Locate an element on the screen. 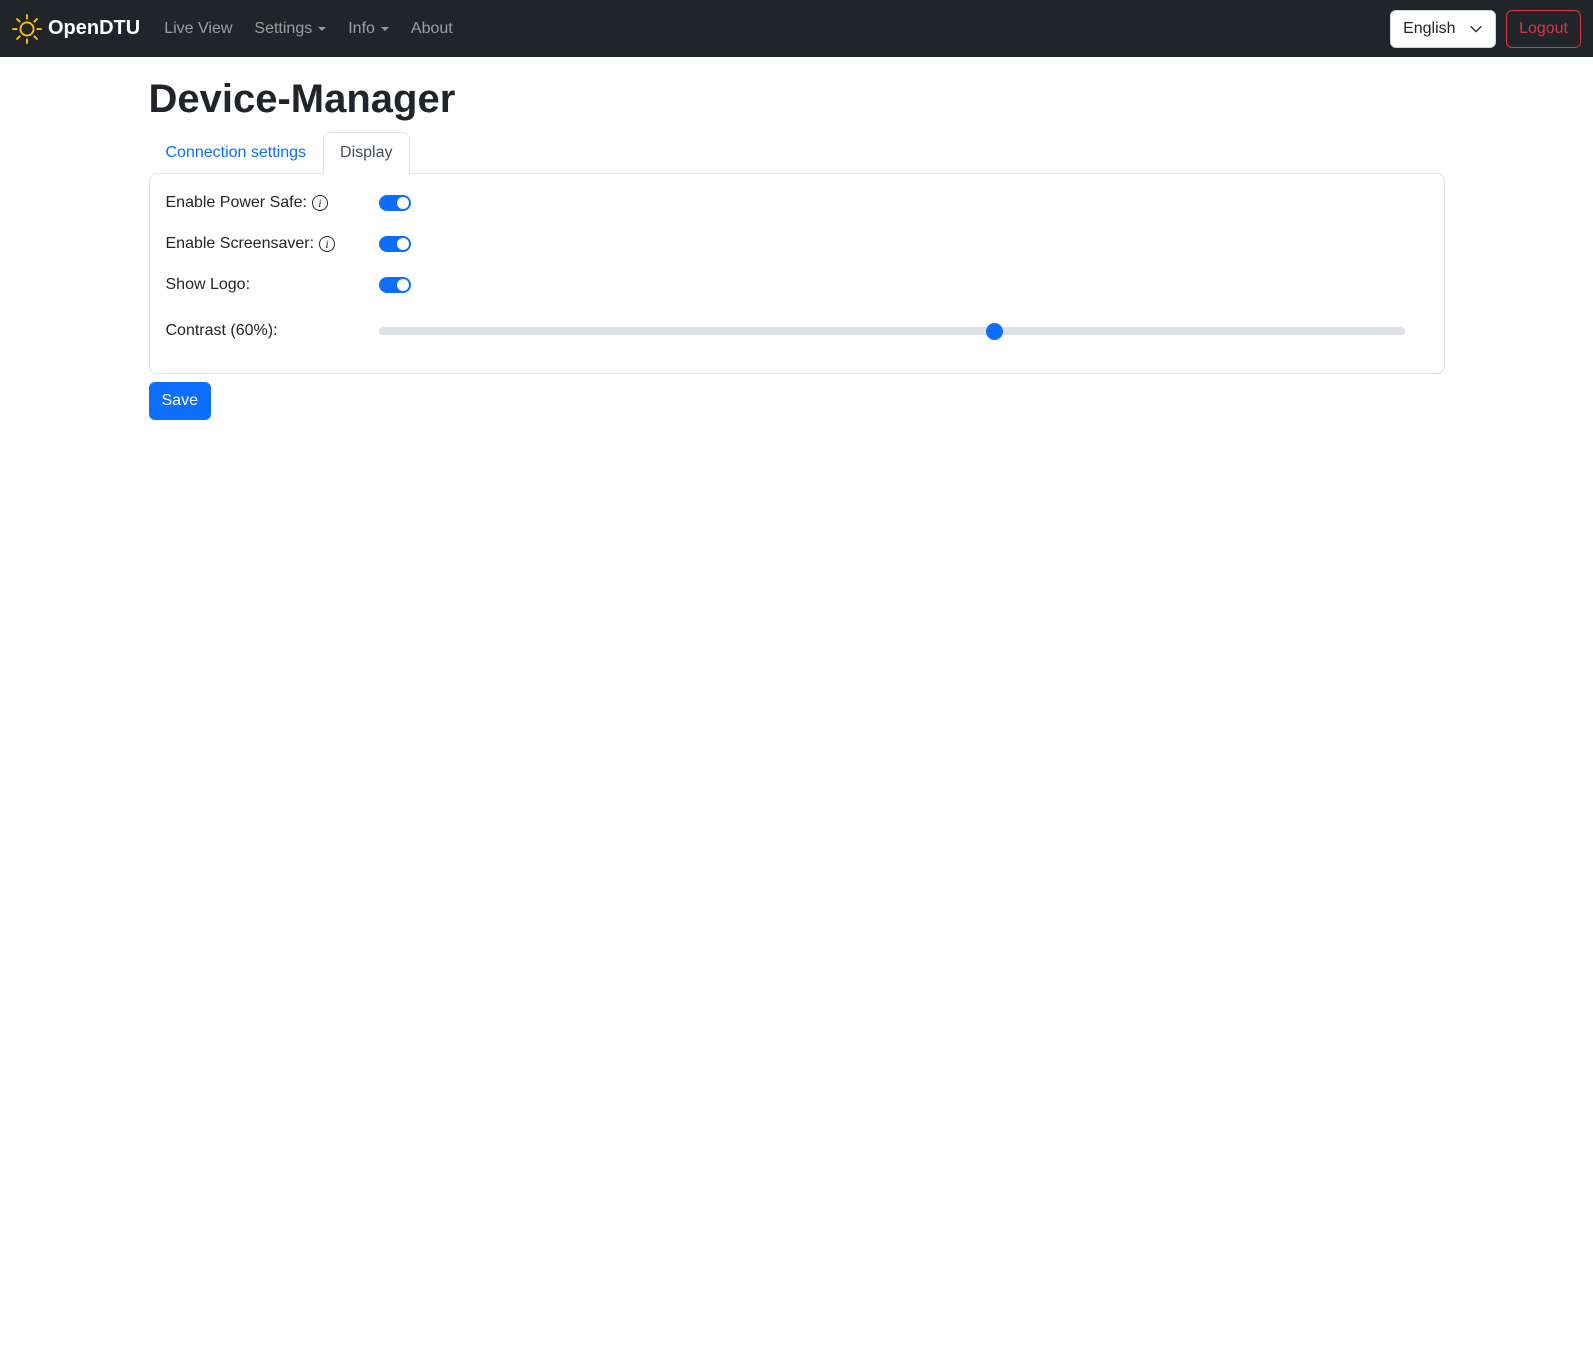 Image resolution: width=1593 pixels, height=1359 pixels. field-label: Enable Screensaver: i is located at coordinates (272, 244).